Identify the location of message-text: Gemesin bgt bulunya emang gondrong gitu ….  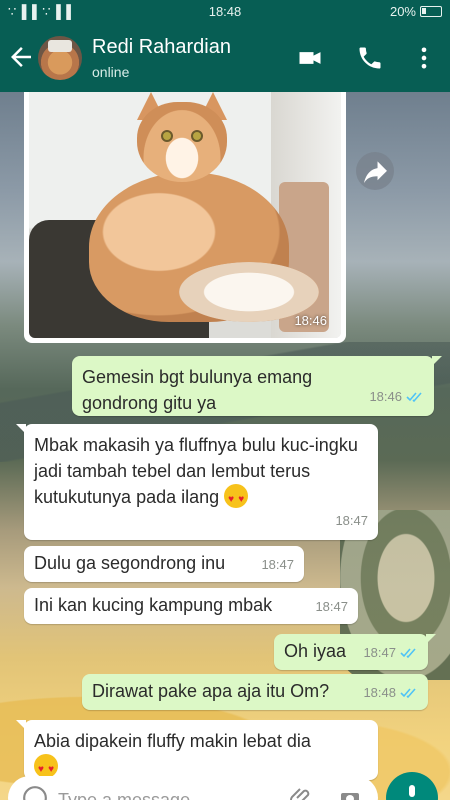
(197, 390).